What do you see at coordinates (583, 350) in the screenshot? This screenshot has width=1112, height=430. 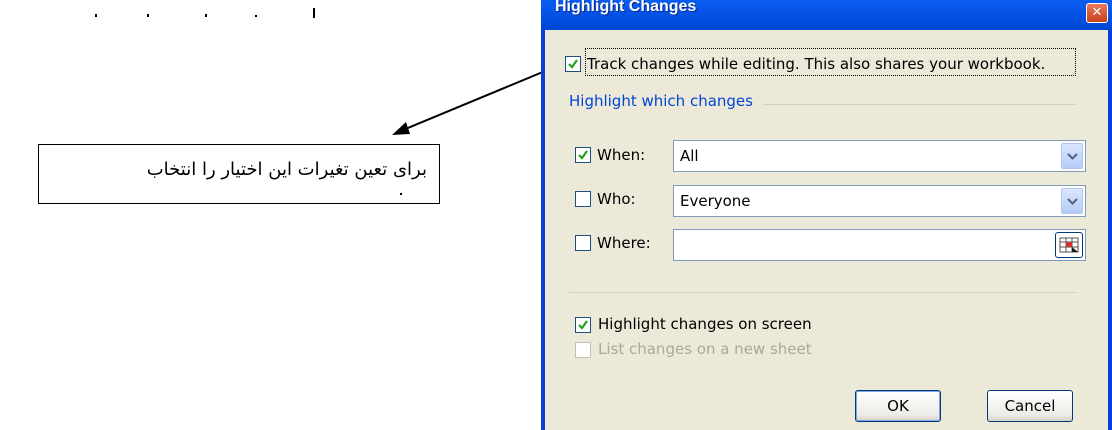 I see `list-new-sheet-checkbox` at bounding box center [583, 350].